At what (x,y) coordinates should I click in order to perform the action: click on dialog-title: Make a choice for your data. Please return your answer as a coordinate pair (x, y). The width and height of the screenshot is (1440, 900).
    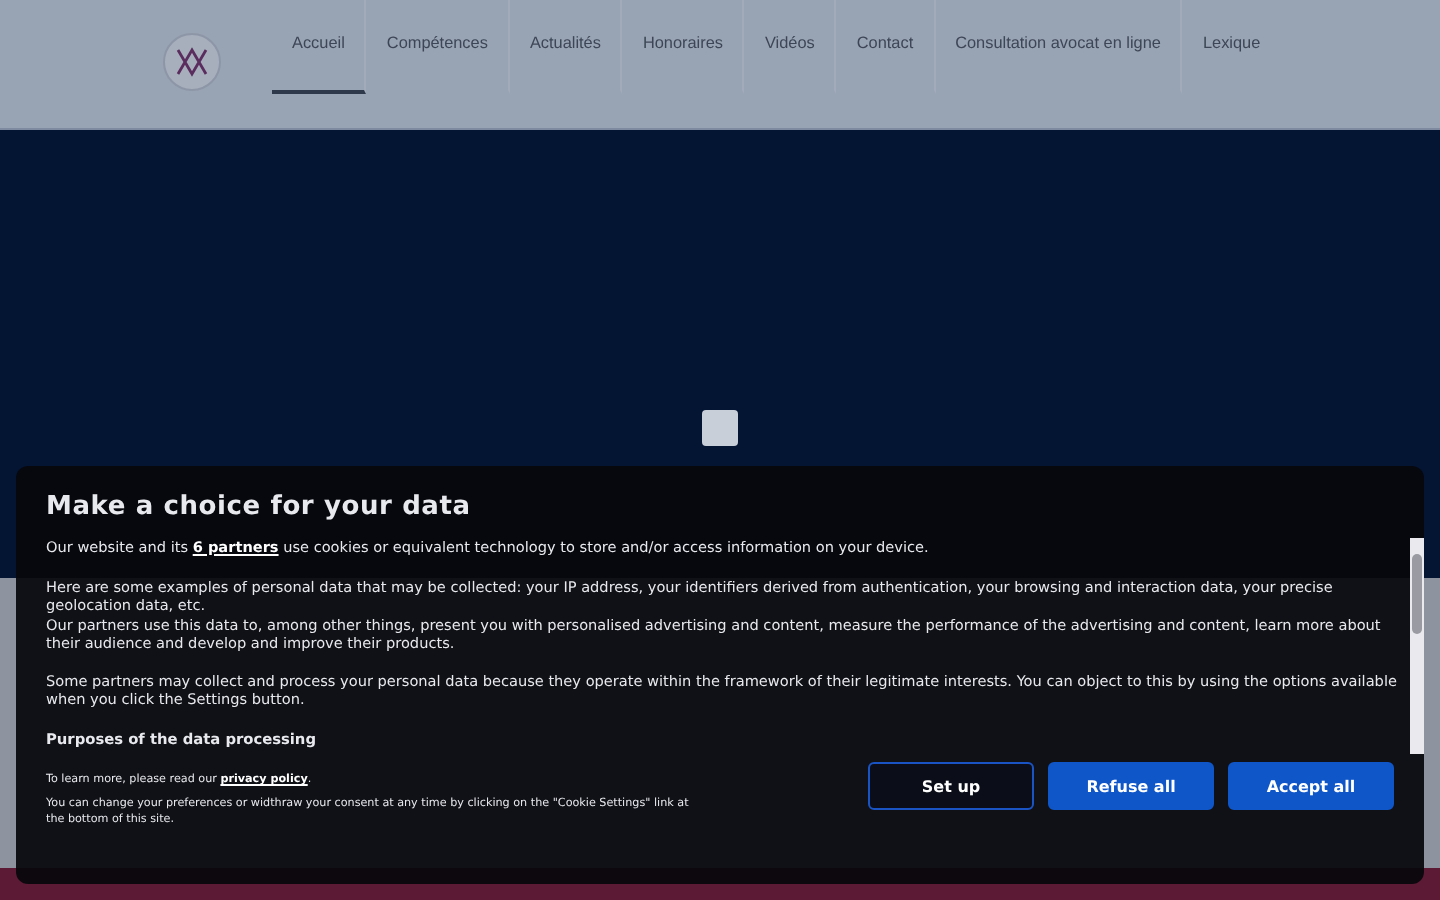
    Looking at the image, I should click on (259, 507).